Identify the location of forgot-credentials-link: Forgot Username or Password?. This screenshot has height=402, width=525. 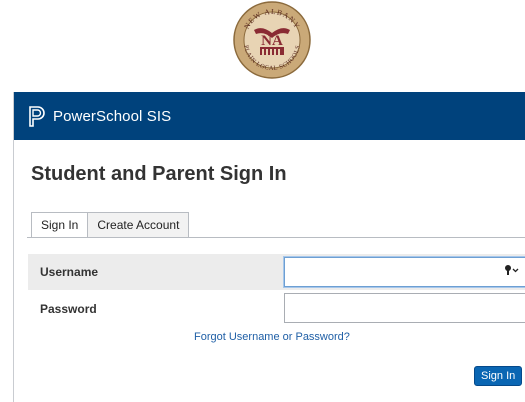
(272, 337).